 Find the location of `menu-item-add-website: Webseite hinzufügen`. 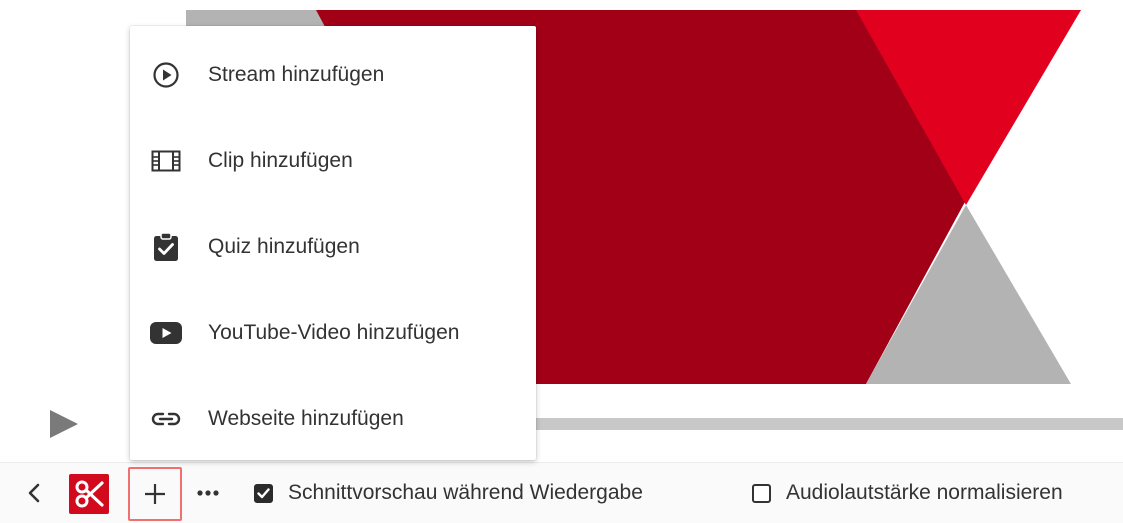

menu-item-add-website: Webseite hinzufügen is located at coordinates (333, 419).